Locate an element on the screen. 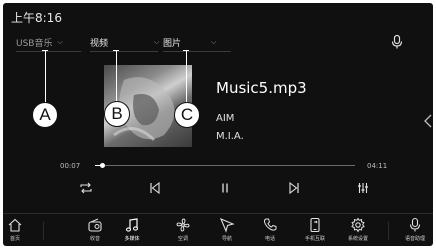 This screenshot has height=249, width=436. repeat-icon is located at coordinates (86, 188).